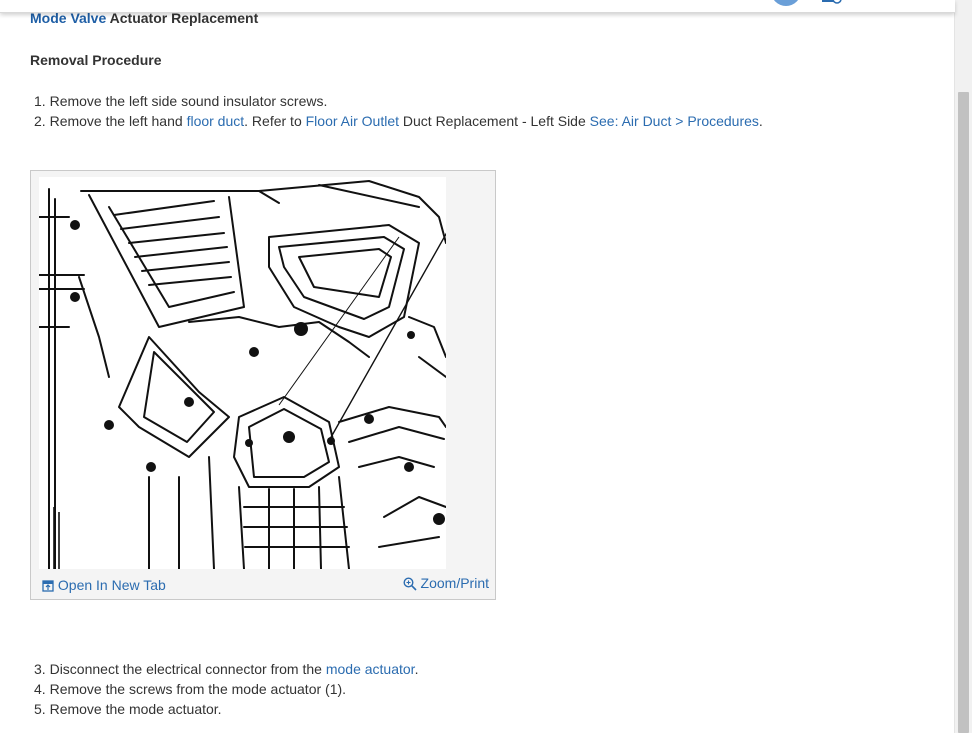 The image size is (972, 733). I want to click on step-number: 4., so click(40, 689).